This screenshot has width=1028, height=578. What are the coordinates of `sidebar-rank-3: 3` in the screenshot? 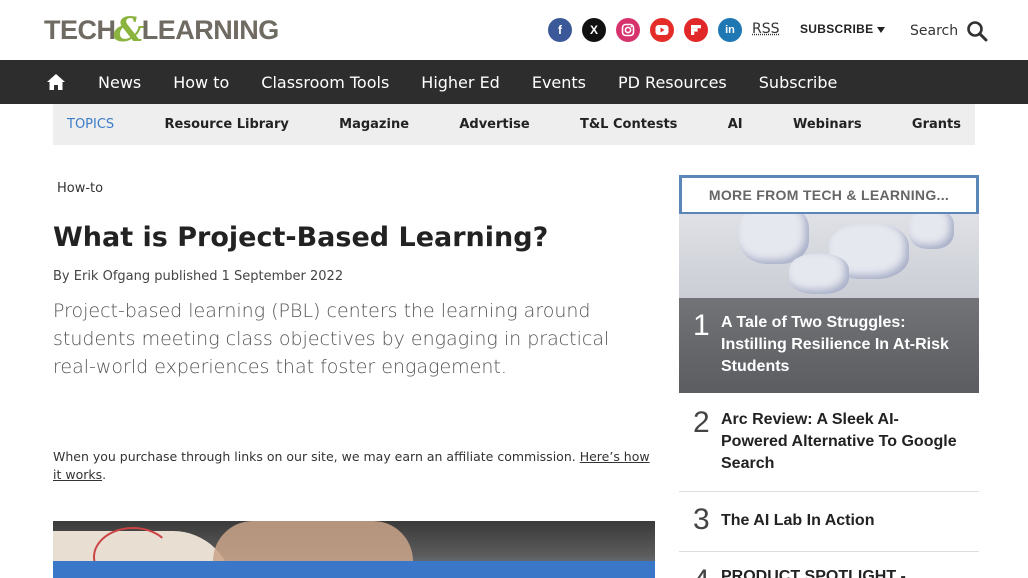 It's located at (701, 519).